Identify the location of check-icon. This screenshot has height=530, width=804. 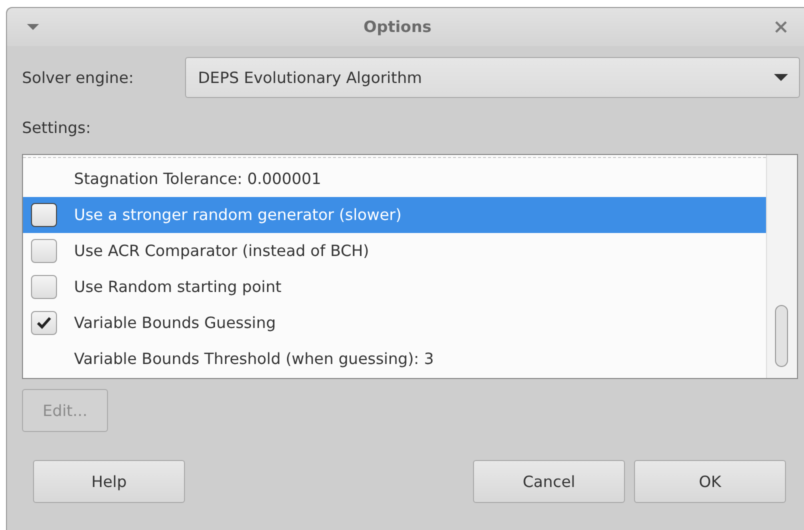
(44, 323).